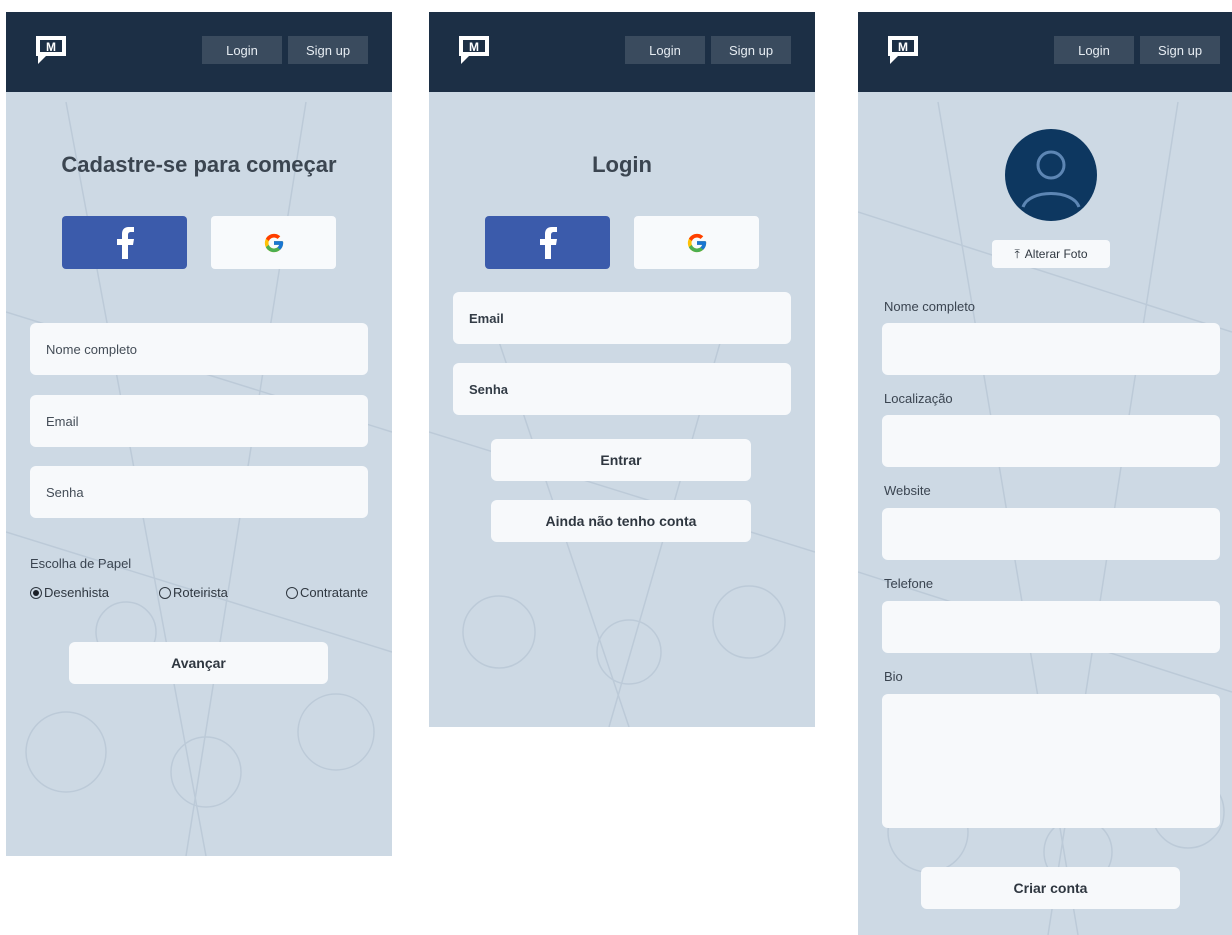  Describe the element at coordinates (1050, 888) in the screenshot. I see `create-account-button: Criar conta` at that location.